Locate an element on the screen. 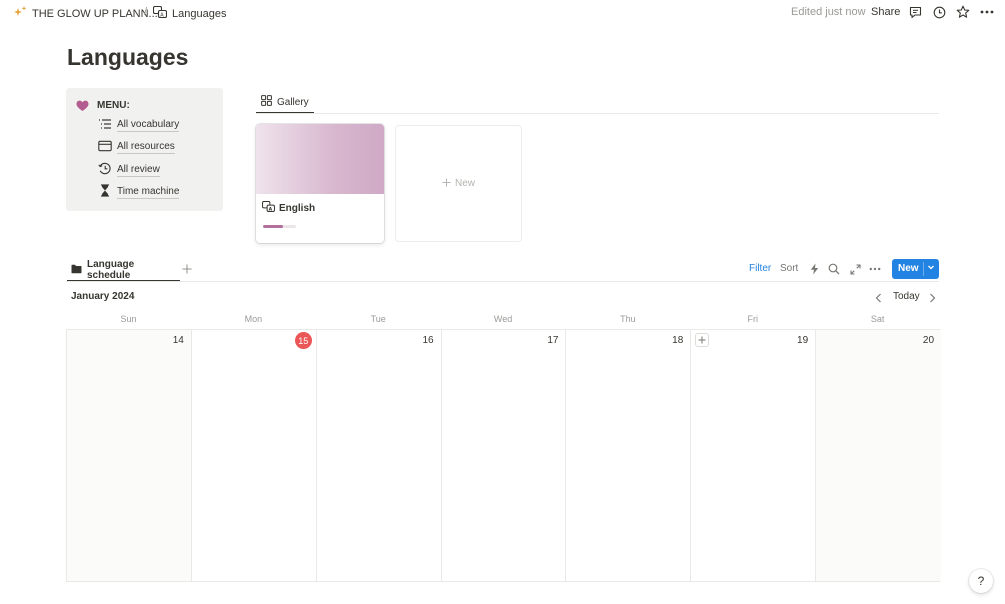 Image resolution: width=1005 pixels, height=604 pixels. sparkles-icon is located at coordinates (20, 14).